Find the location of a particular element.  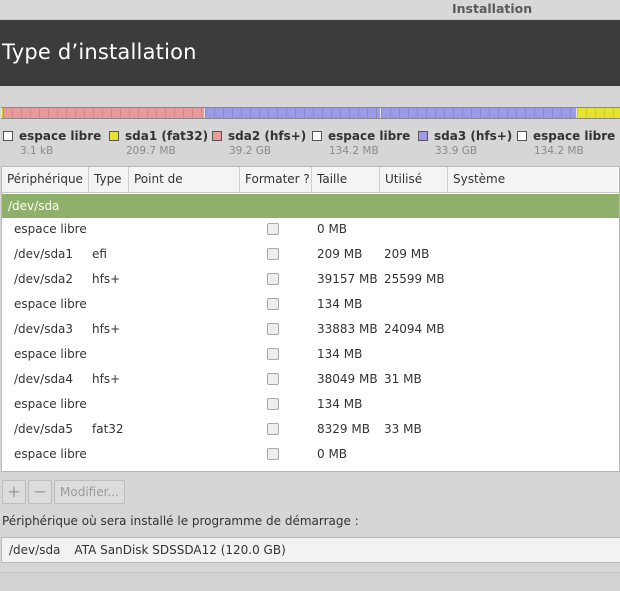

table-row: /dev/sda5 fat32 8329 MB 33 MB is located at coordinates (310, 429).